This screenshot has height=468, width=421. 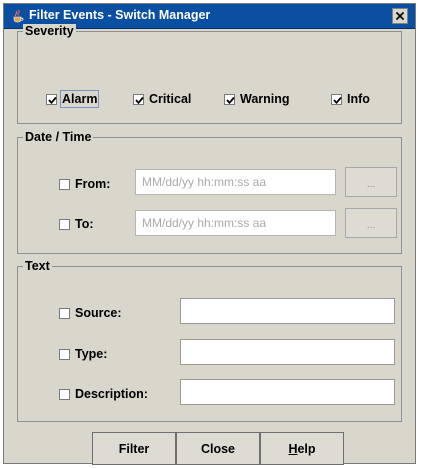 I want to click on from-checkbox, so click(x=64, y=184).